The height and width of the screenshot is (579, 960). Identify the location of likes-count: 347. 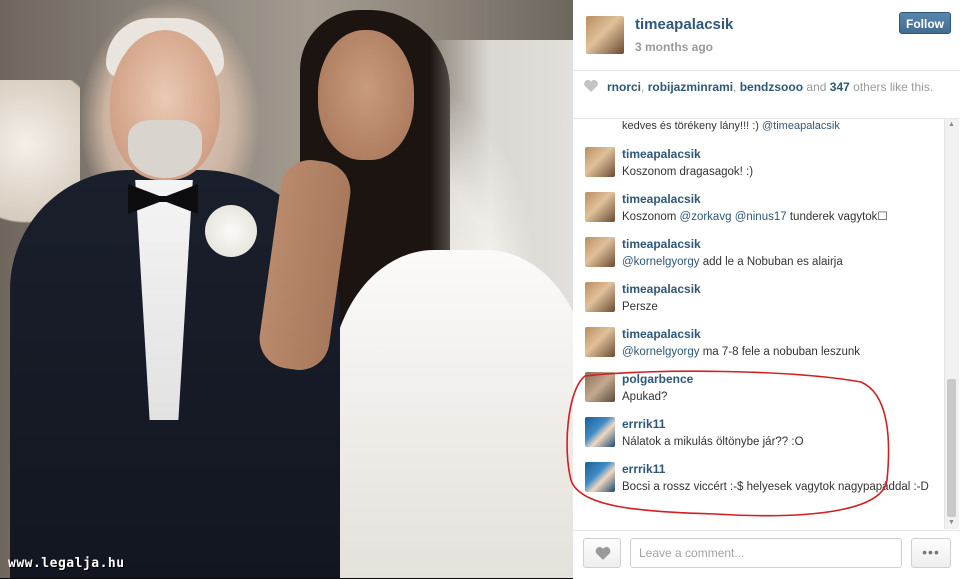
(840, 87).